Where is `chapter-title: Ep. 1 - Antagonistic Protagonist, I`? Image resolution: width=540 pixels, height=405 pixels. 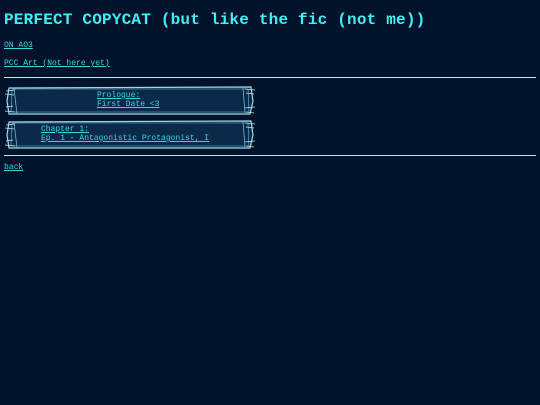
chapter-title: Ep. 1 - Antagonistic Protagonist, I is located at coordinates (125, 138).